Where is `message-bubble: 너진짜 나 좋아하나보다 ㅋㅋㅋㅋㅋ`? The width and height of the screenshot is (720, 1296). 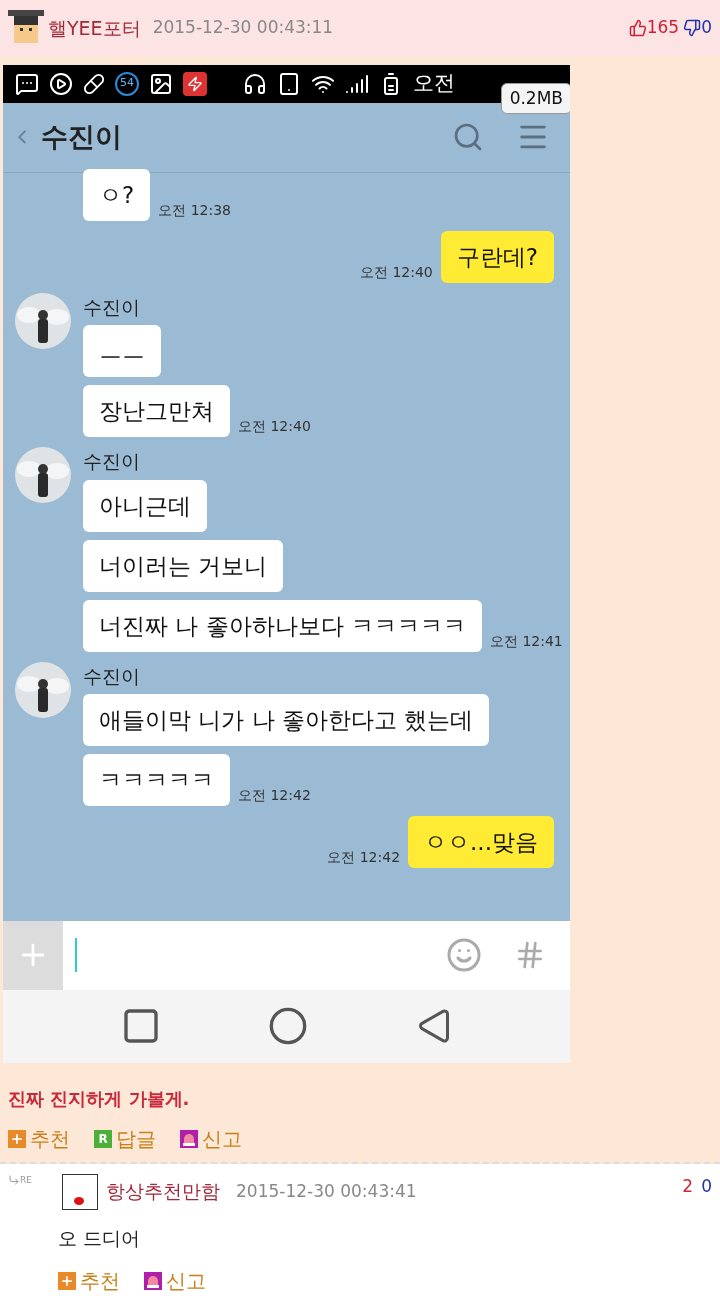 message-bubble: 너진짜 나 좋아하나보다 ㅋㅋㅋㅋㅋ is located at coordinates (282, 625).